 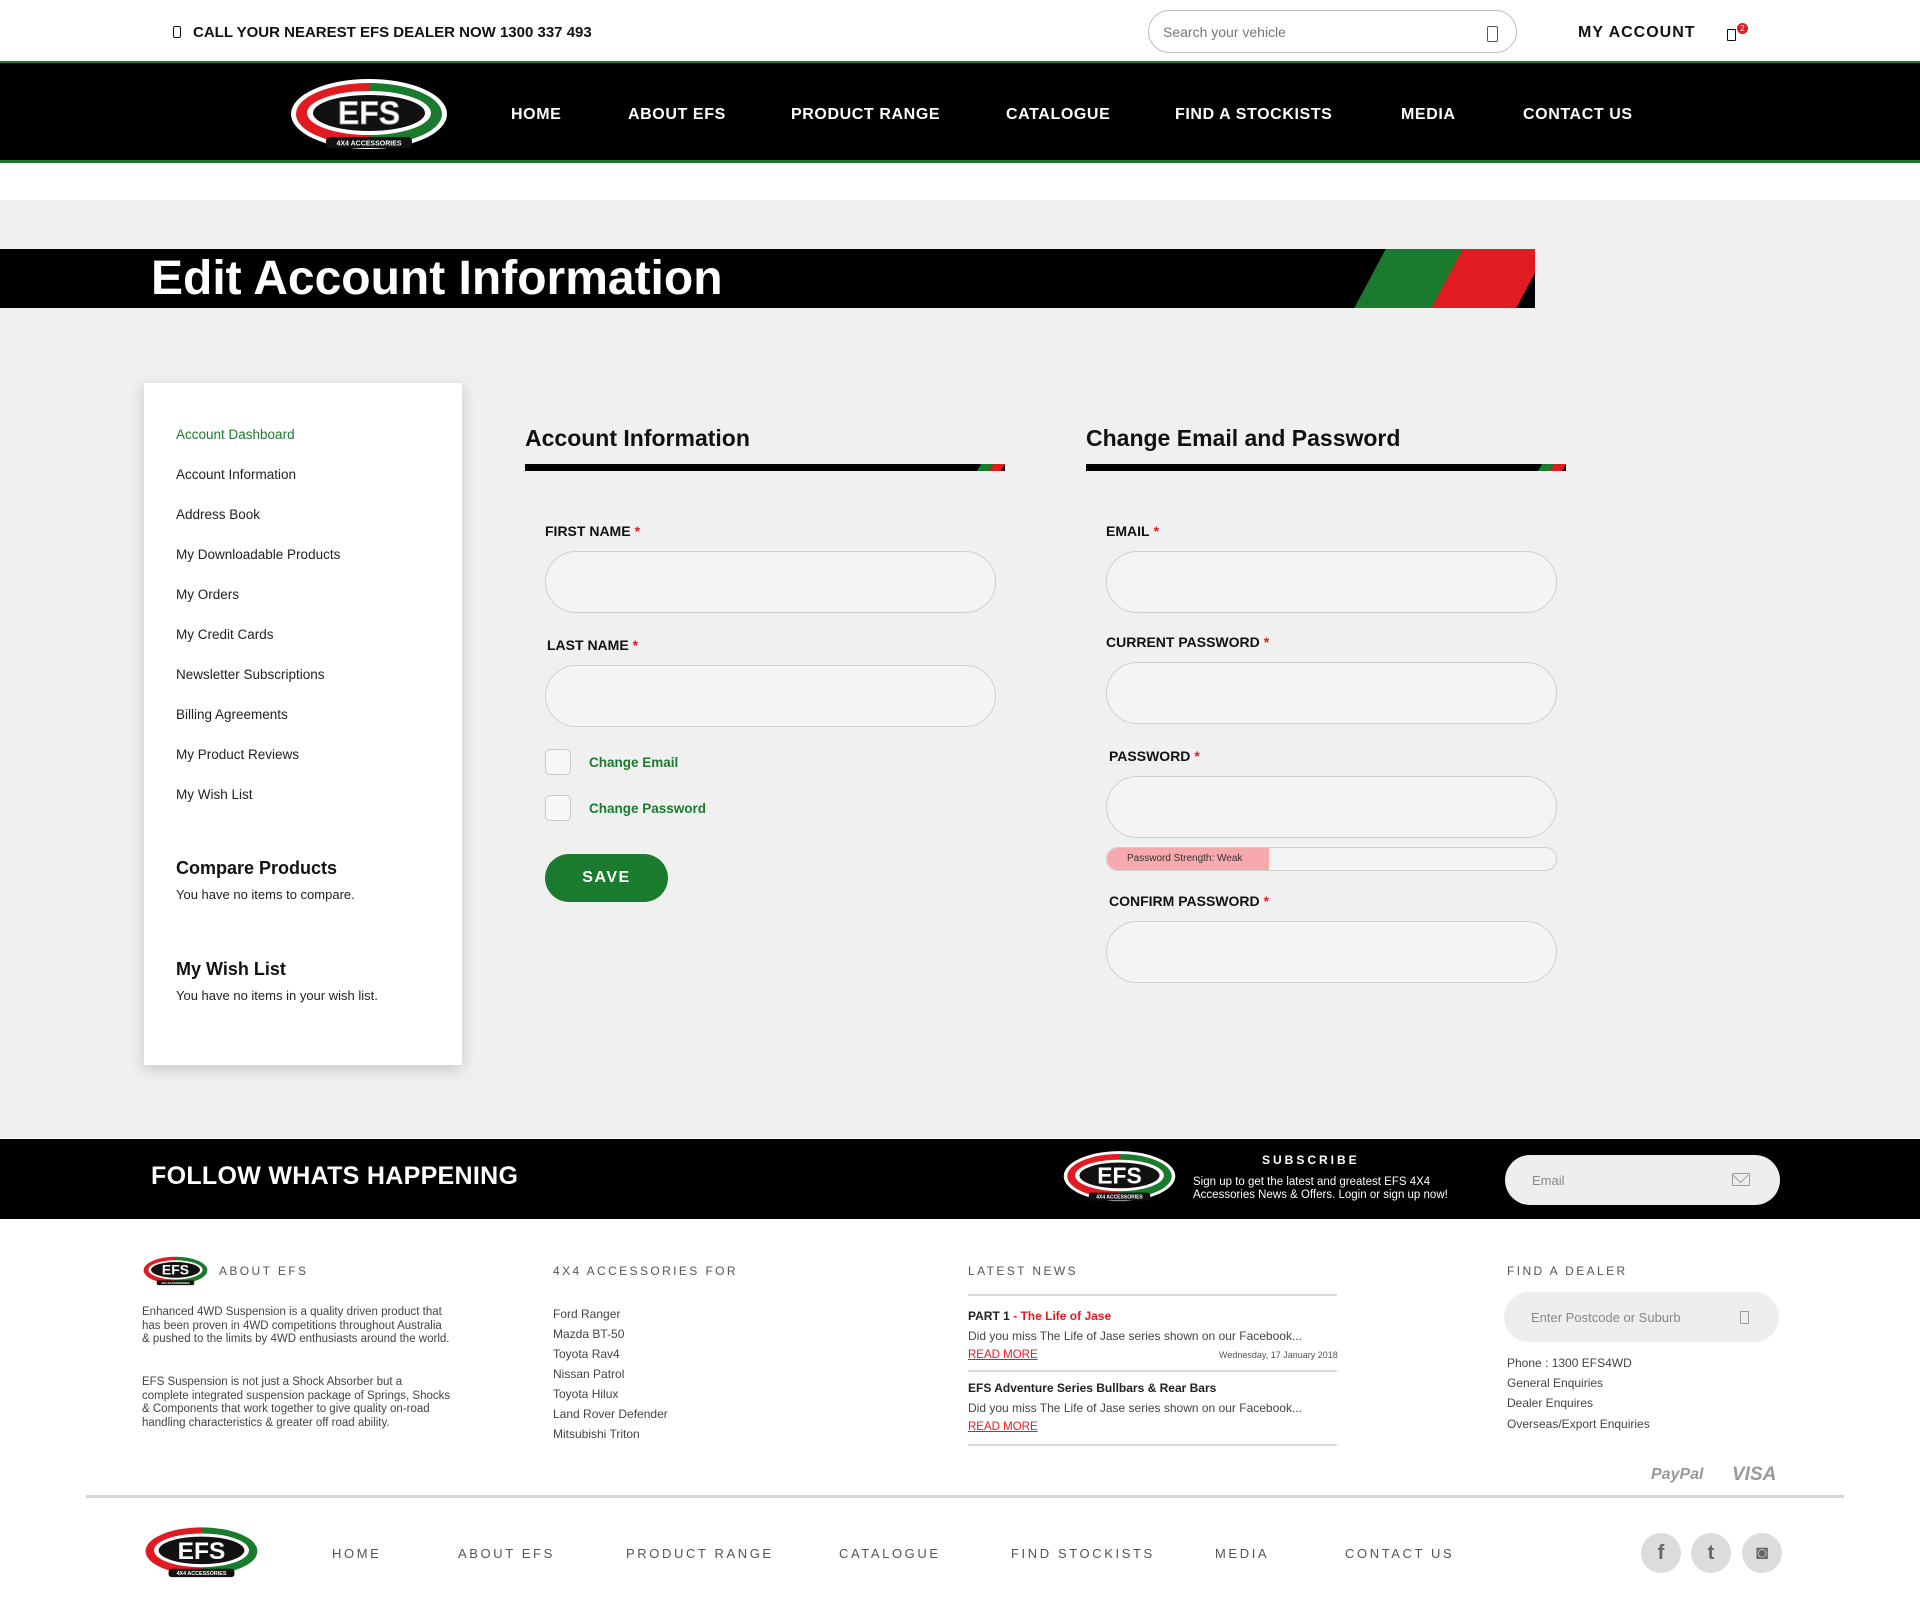 I want to click on svg-text: EFS, so click(x=1119, y=1175).